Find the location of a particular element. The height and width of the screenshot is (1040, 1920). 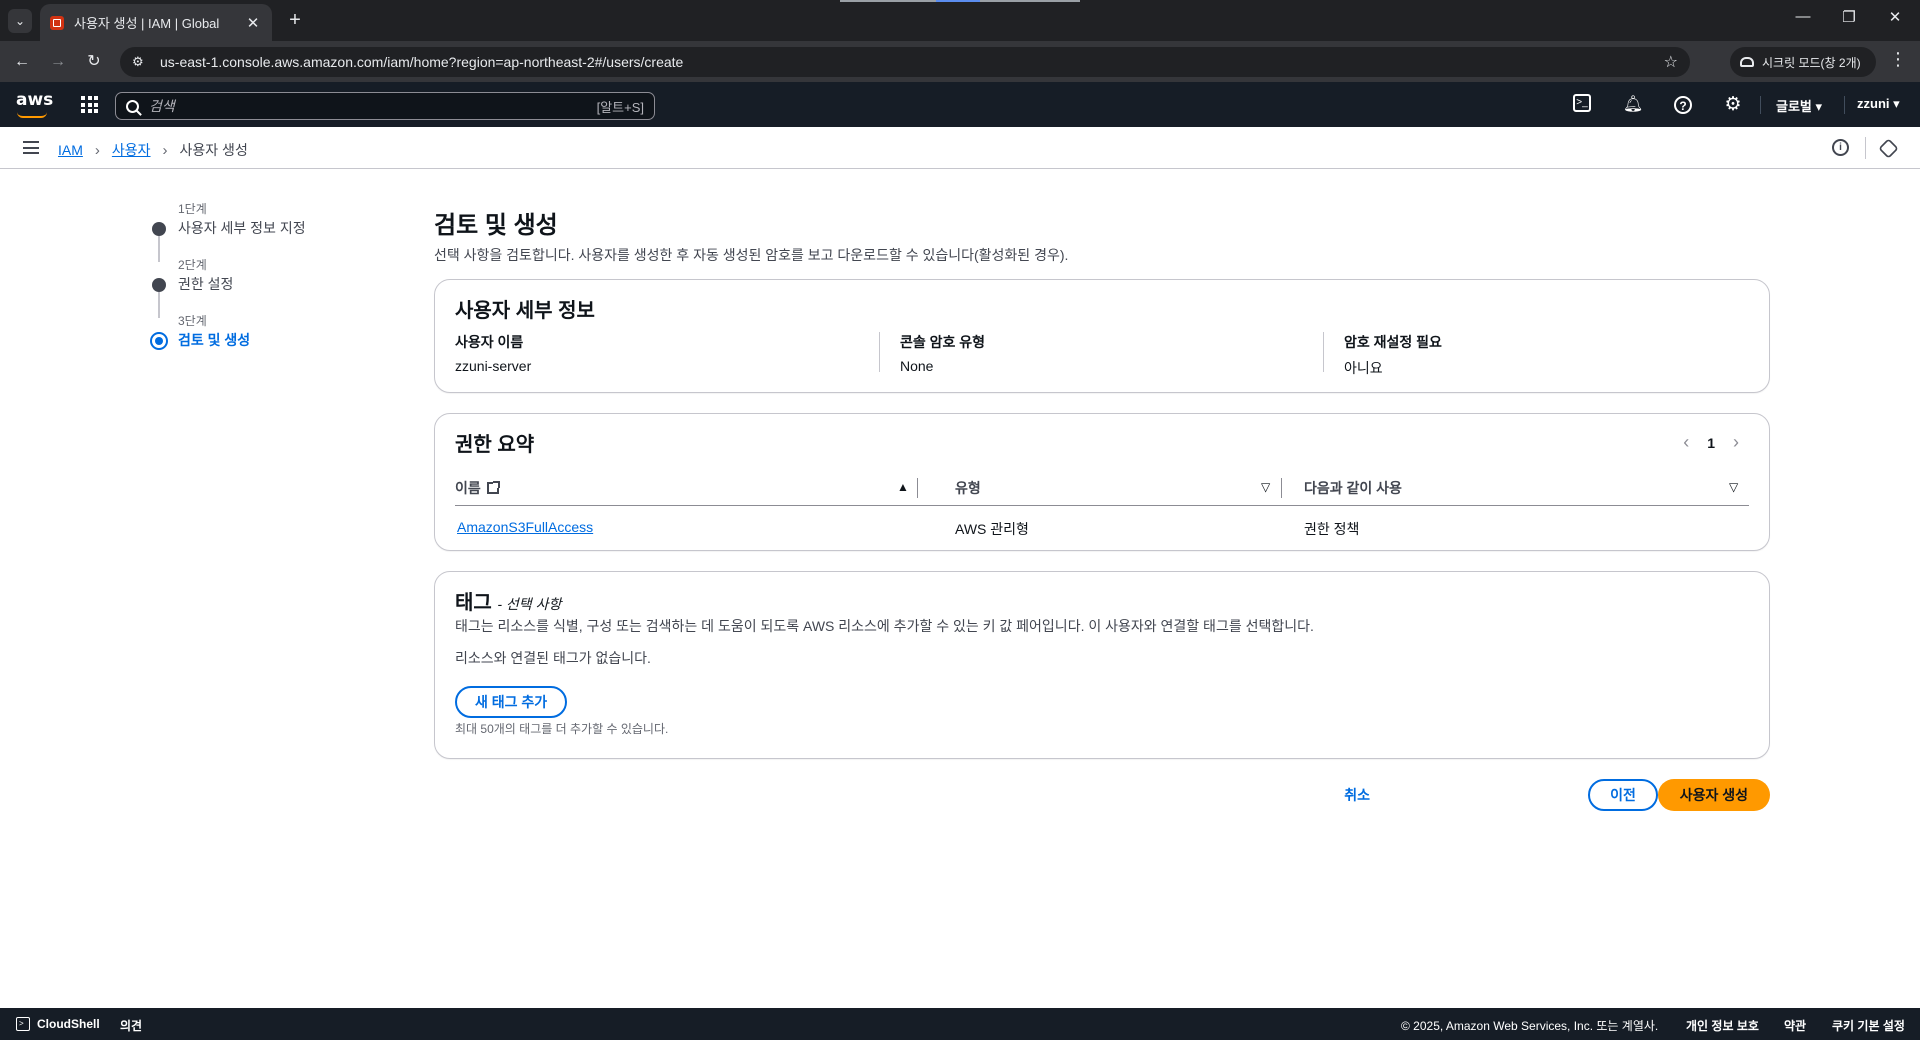

aws-logo: aws is located at coordinates (34, 100).